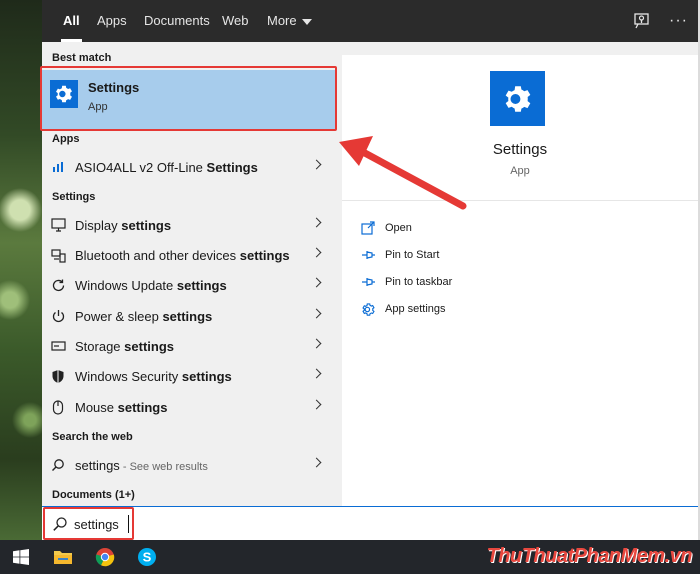 The image size is (700, 574). What do you see at coordinates (97, 465) in the screenshot?
I see `web-search-query: settings` at bounding box center [97, 465].